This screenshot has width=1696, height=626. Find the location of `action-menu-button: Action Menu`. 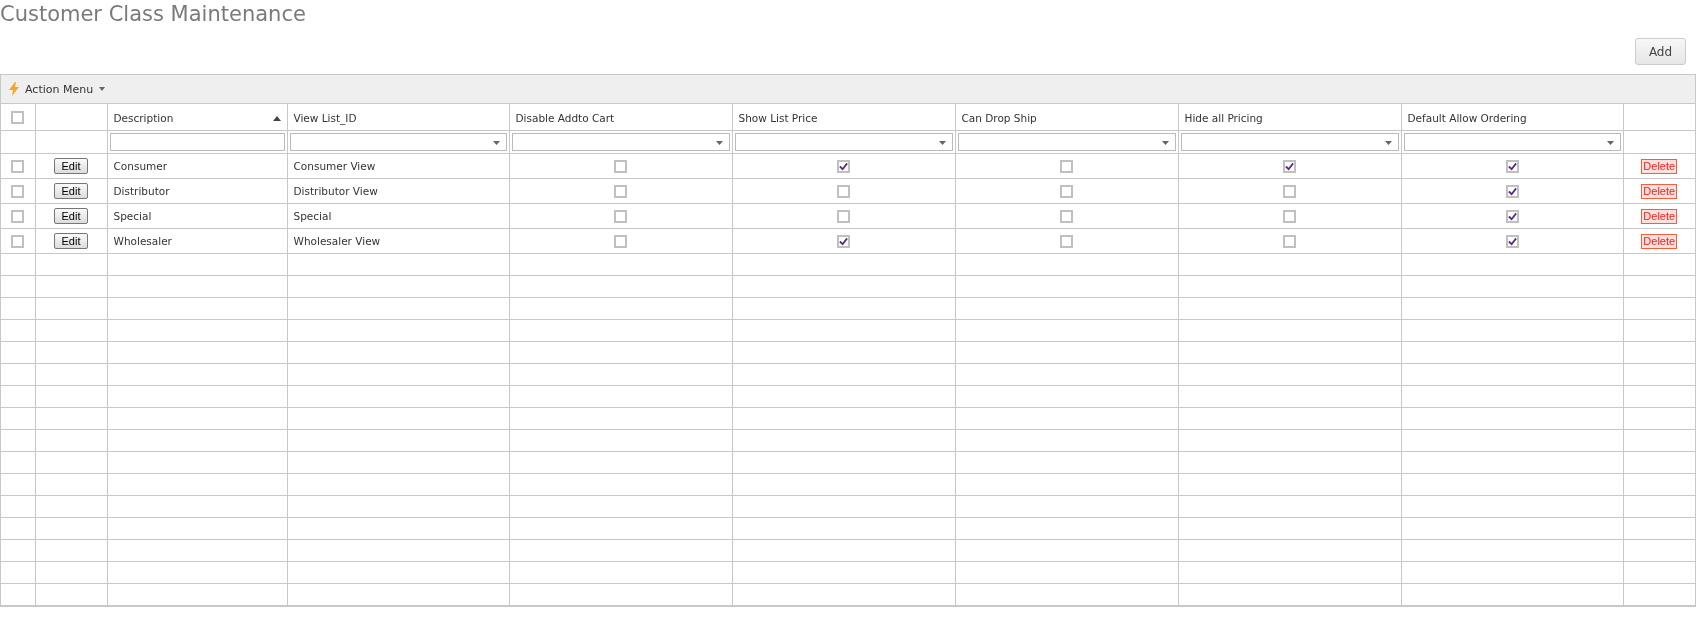

action-menu-button: Action Menu is located at coordinates (57, 89).